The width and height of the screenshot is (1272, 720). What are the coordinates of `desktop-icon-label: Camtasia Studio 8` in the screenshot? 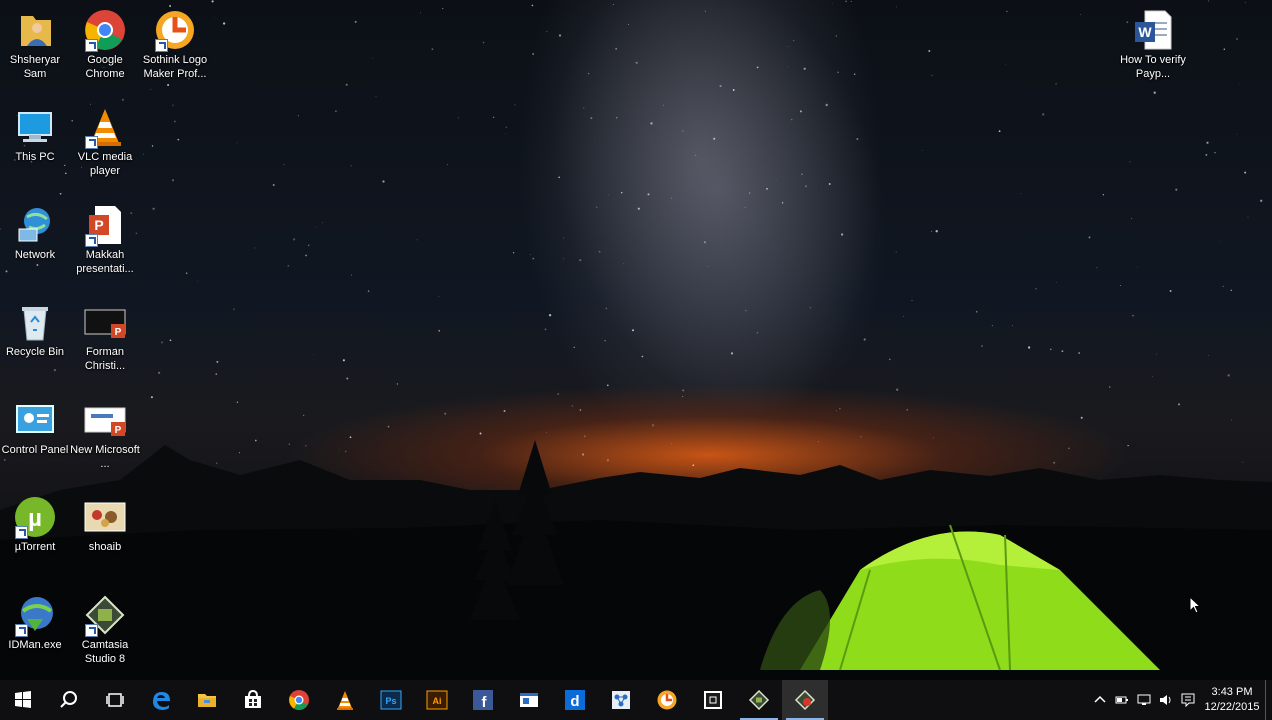 It's located at (105, 652).